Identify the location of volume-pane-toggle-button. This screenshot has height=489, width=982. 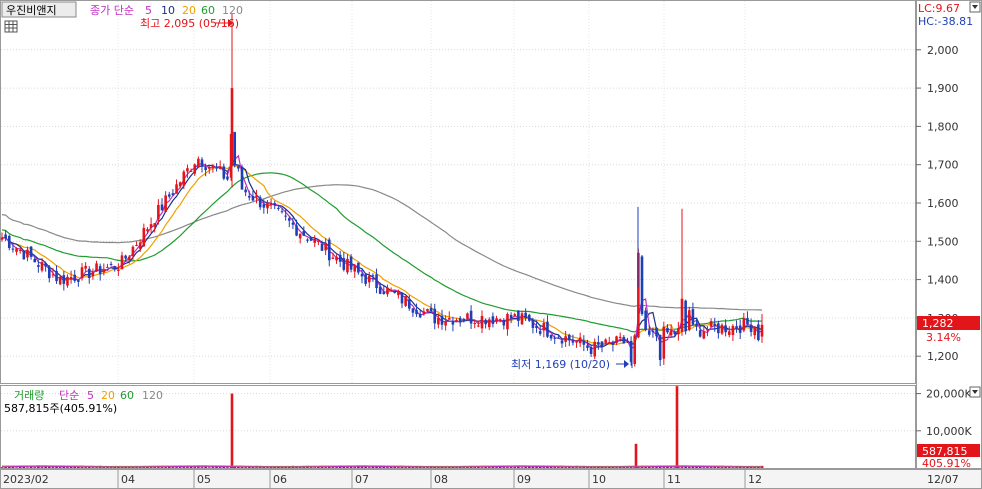
(975, 392).